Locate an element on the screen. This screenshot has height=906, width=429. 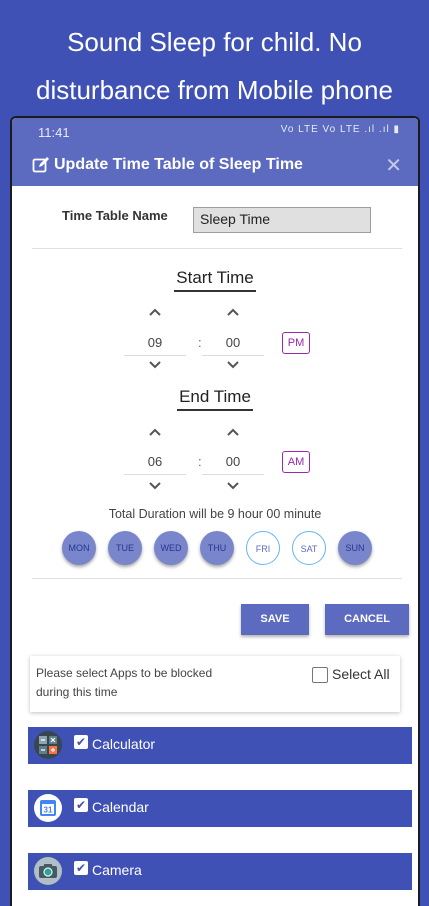
camera-icon is located at coordinates (48, 871).